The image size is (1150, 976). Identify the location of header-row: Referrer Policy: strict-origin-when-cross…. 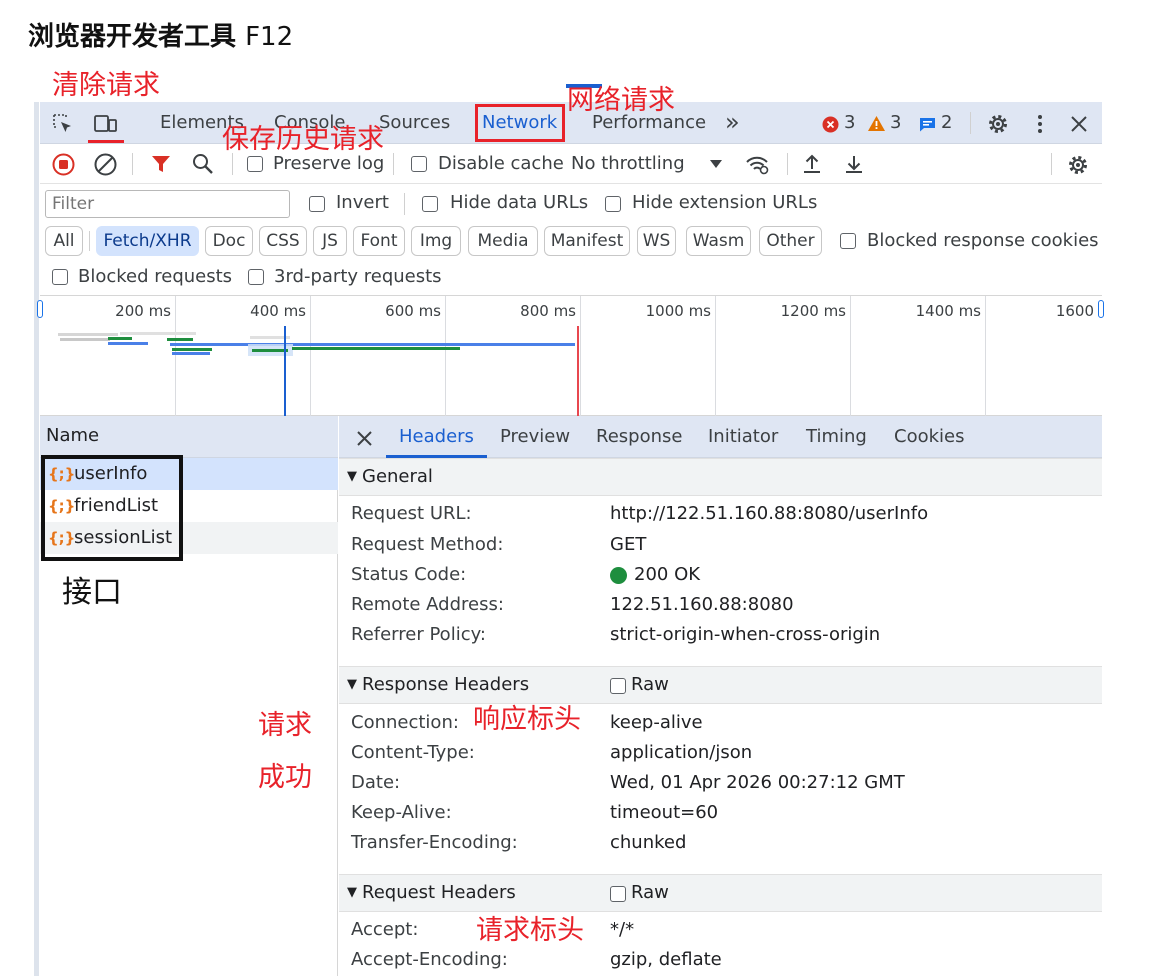
(720, 635).